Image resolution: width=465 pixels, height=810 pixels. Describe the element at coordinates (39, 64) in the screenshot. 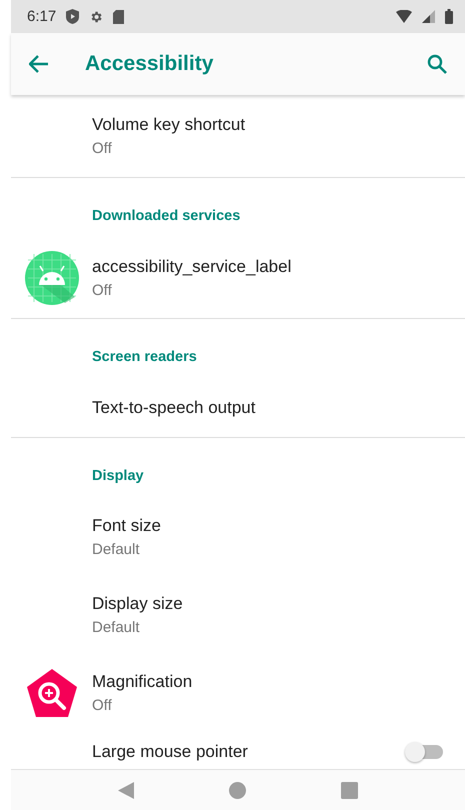

I see `back-arrow-icon` at that location.